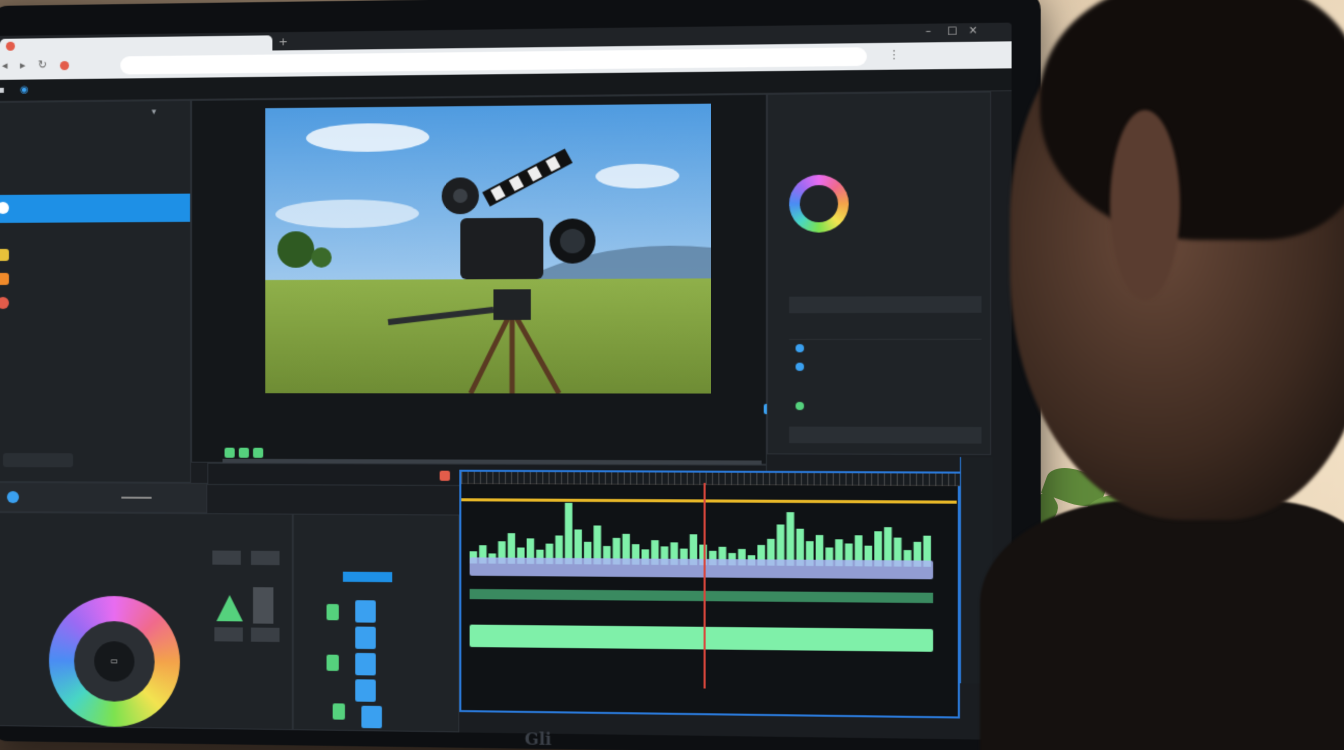 Image resolution: width=1344 pixels, height=750 pixels. What do you see at coordinates (42, 64) in the screenshot?
I see `reload-icon: ↻` at bounding box center [42, 64].